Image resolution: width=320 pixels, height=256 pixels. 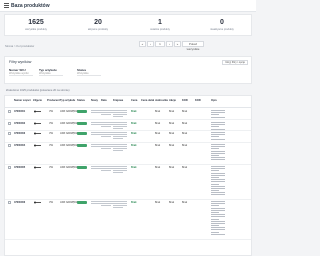 What do you see at coordinates (19, 202) in the screenshot?
I see `part-number: 47000006` at bounding box center [19, 202].